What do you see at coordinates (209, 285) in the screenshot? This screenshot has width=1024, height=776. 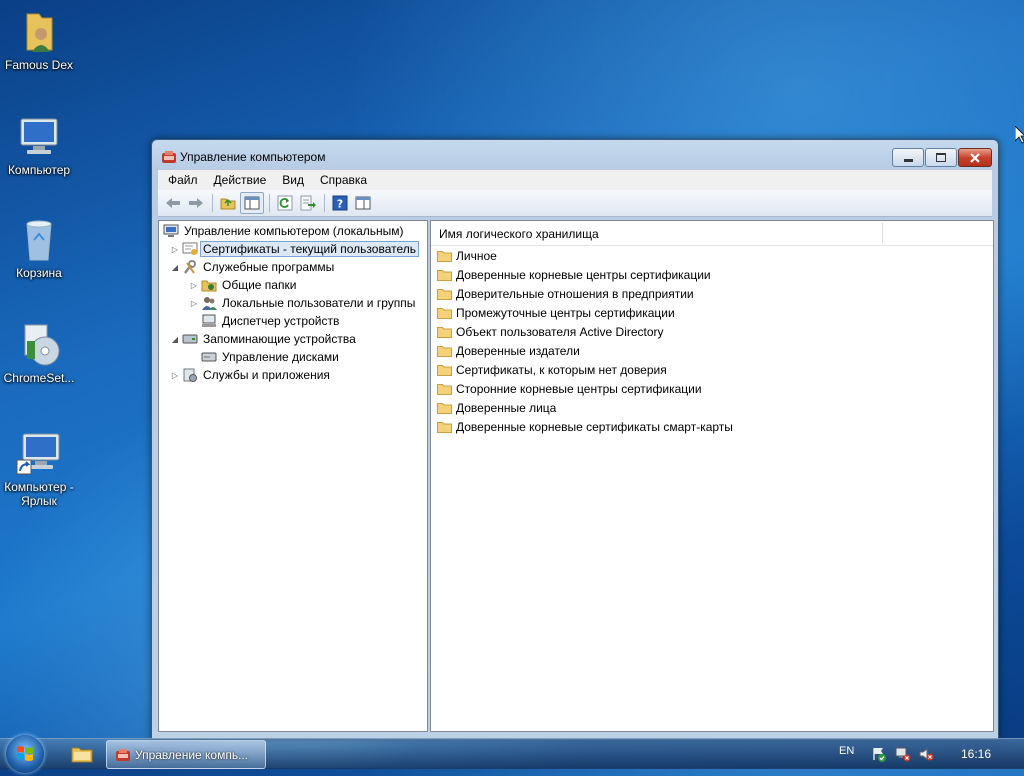 I see `shared-folders-icon` at bounding box center [209, 285].